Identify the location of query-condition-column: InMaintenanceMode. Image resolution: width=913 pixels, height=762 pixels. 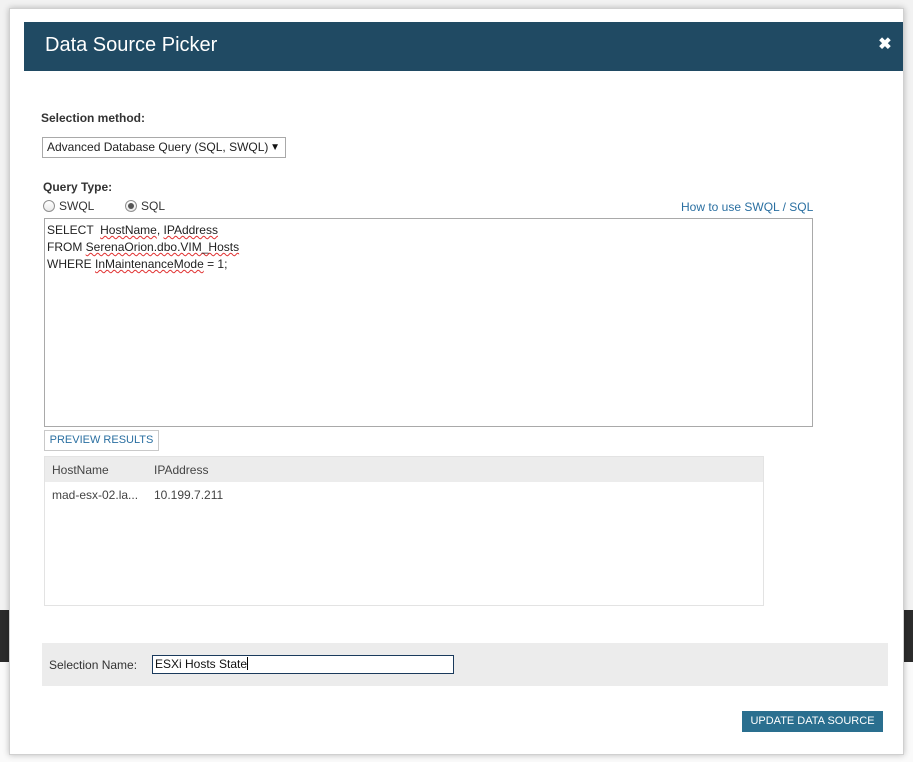
(149, 264).